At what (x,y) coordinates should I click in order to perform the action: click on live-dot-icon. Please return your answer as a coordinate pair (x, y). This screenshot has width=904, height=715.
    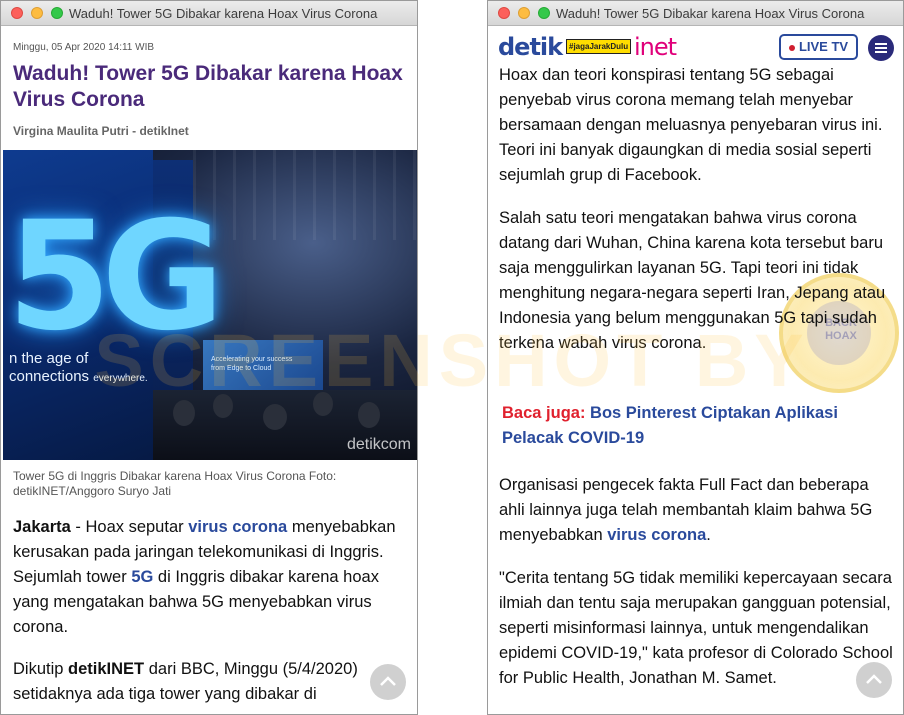
    Looking at the image, I should click on (791, 47).